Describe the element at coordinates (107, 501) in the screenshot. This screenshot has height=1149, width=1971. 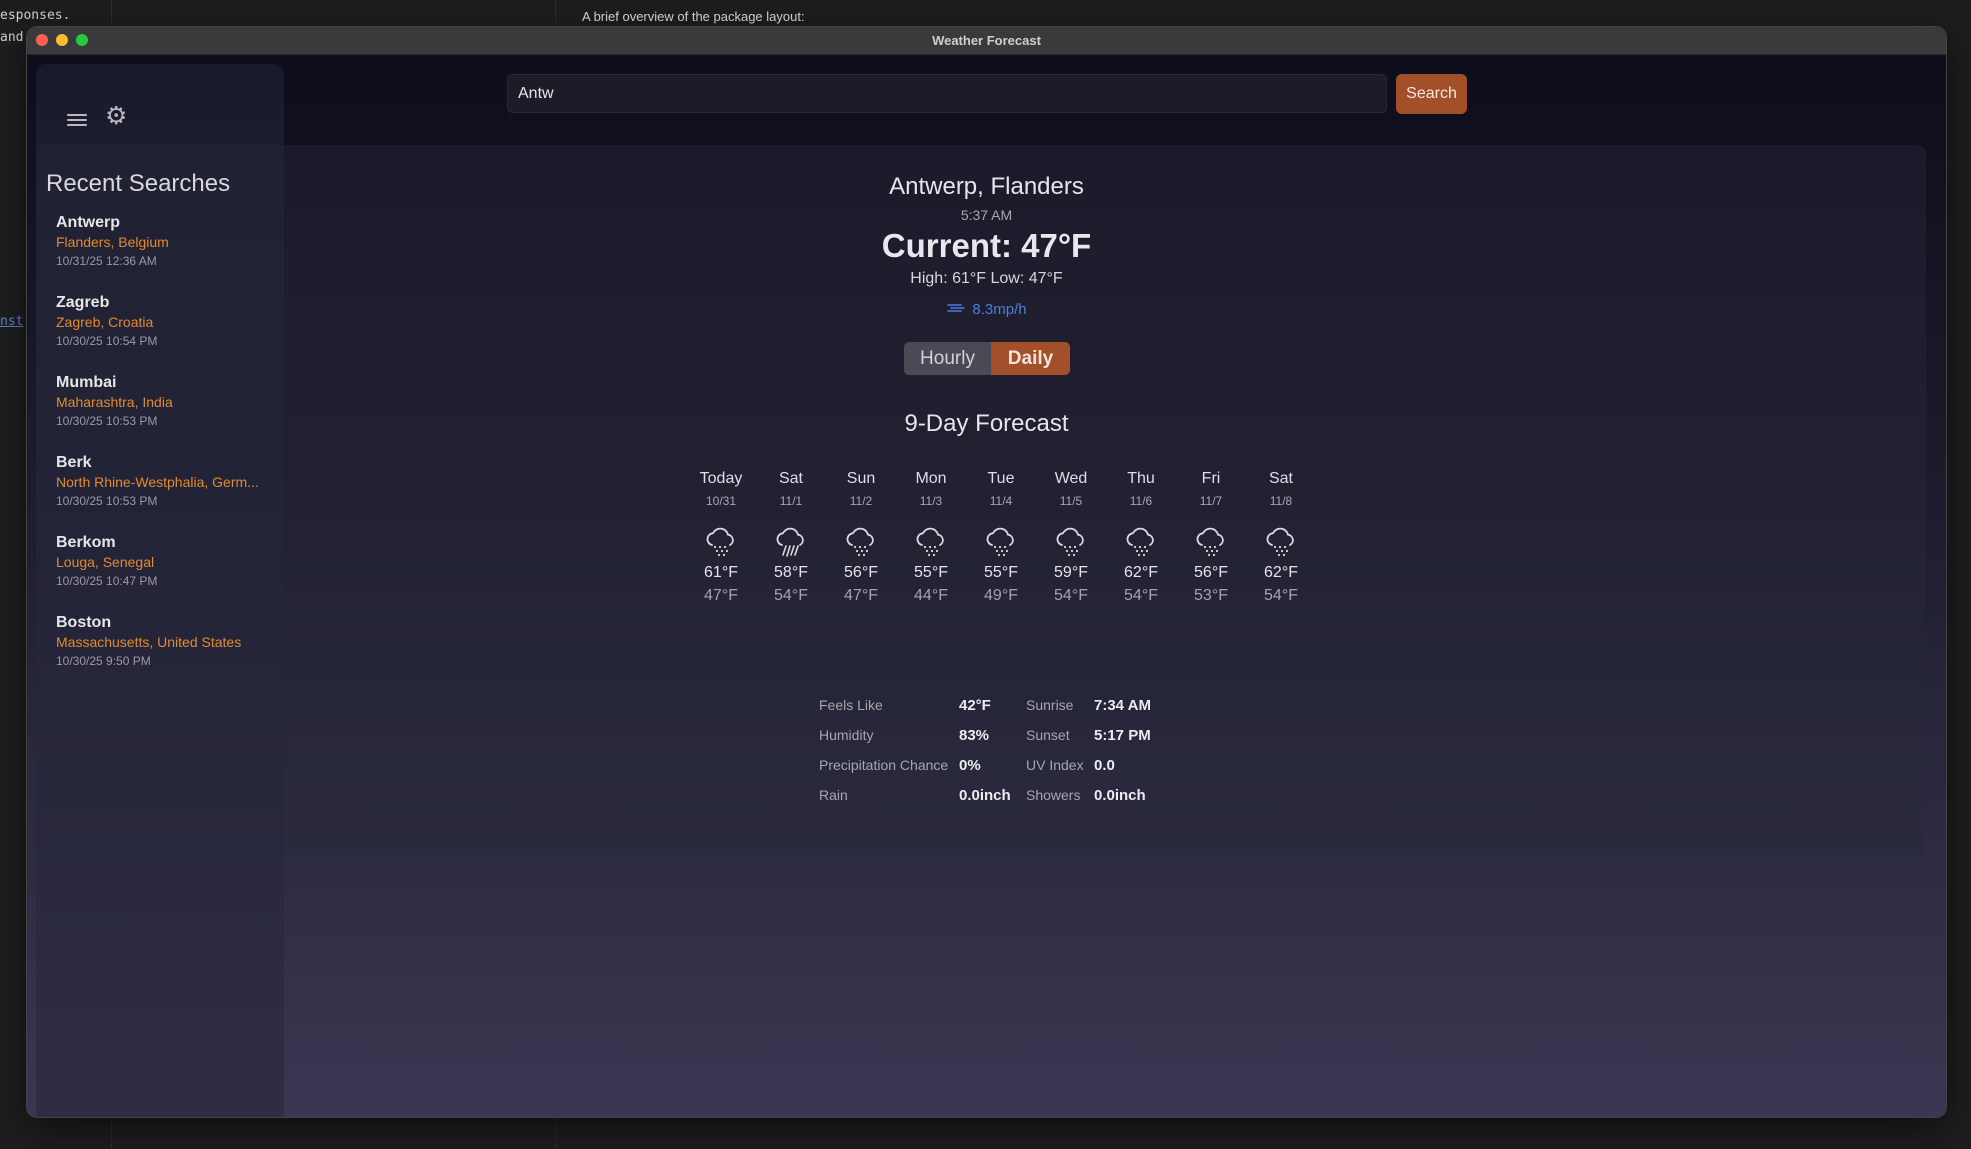
I see `recent-timestamp: 10/30/25 10:53 PM` at that location.